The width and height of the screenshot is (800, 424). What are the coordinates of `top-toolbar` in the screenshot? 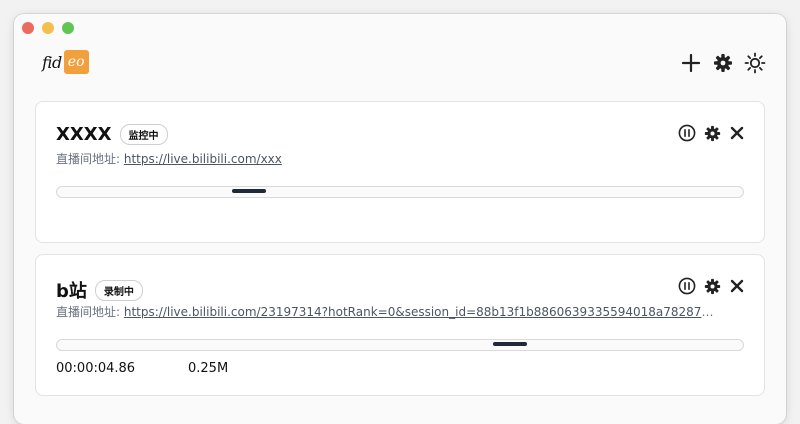 It's located at (723, 63).